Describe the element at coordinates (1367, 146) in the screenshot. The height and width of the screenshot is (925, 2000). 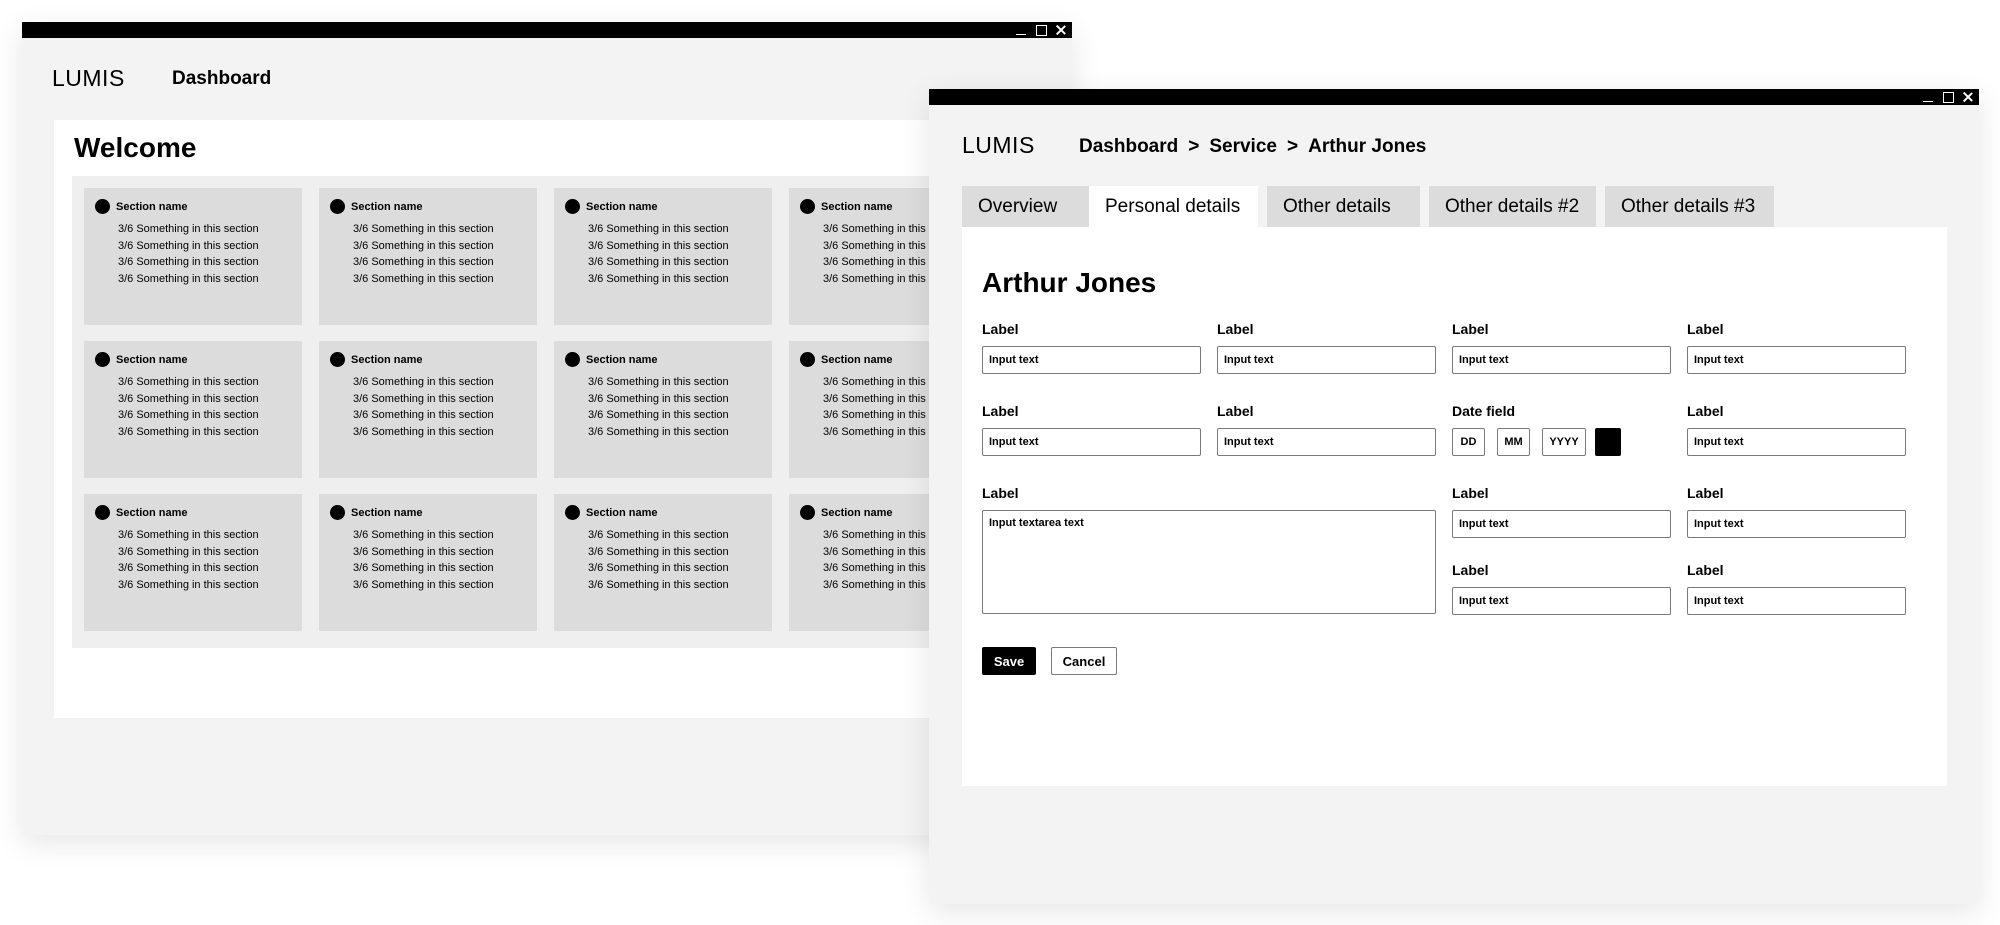
I see `breadcrumb-item-current: Arthur Jones` at that location.